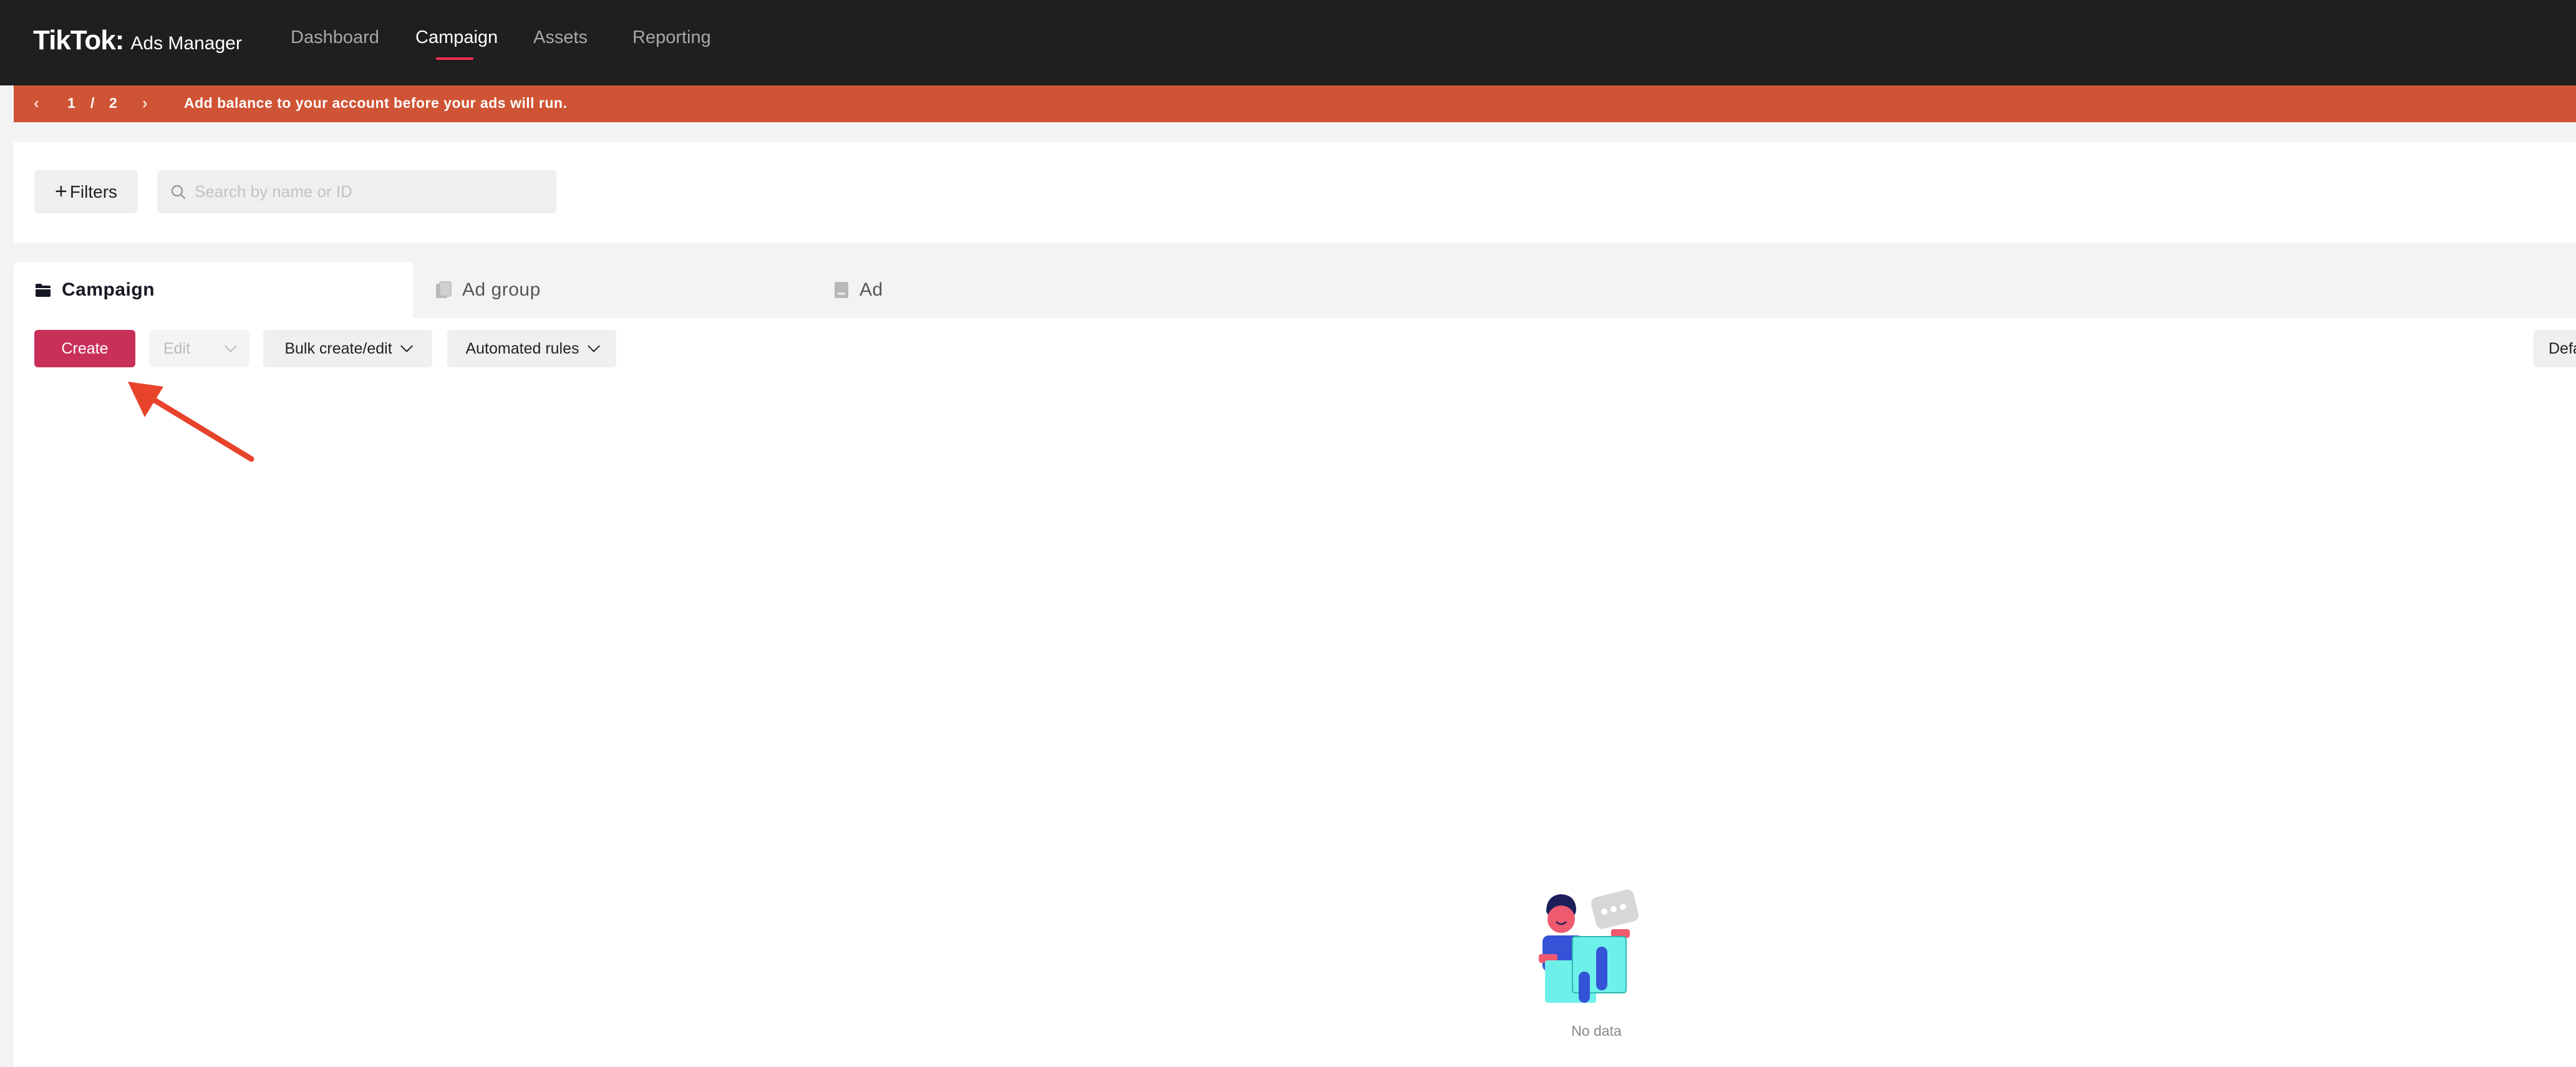 This screenshot has height=1067, width=2576. What do you see at coordinates (672, 38) in the screenshot?
I see `nav-reporting: Reporting` at bounding box center [672, 38].